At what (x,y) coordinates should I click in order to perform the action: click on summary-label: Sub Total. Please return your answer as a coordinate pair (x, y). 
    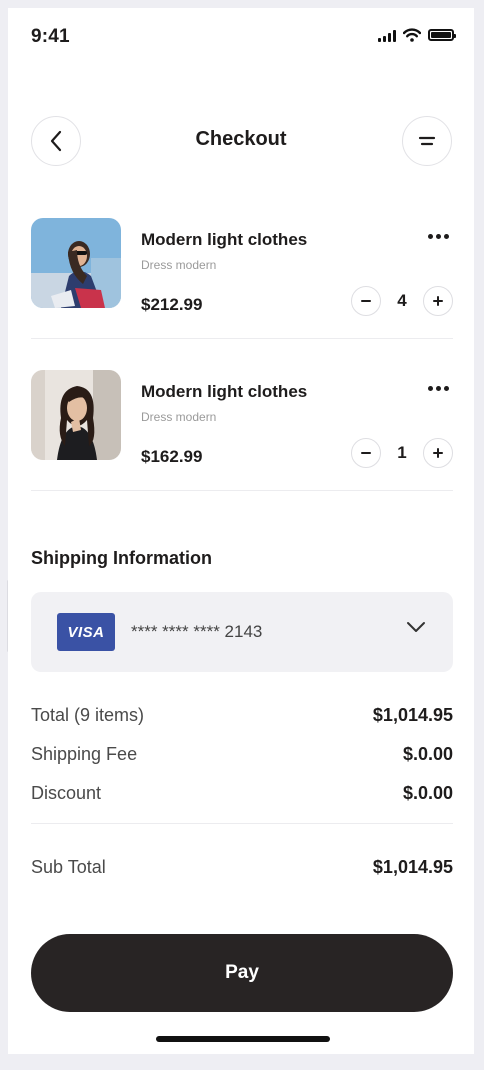
    Looking at the image, I should click on (68, 867).